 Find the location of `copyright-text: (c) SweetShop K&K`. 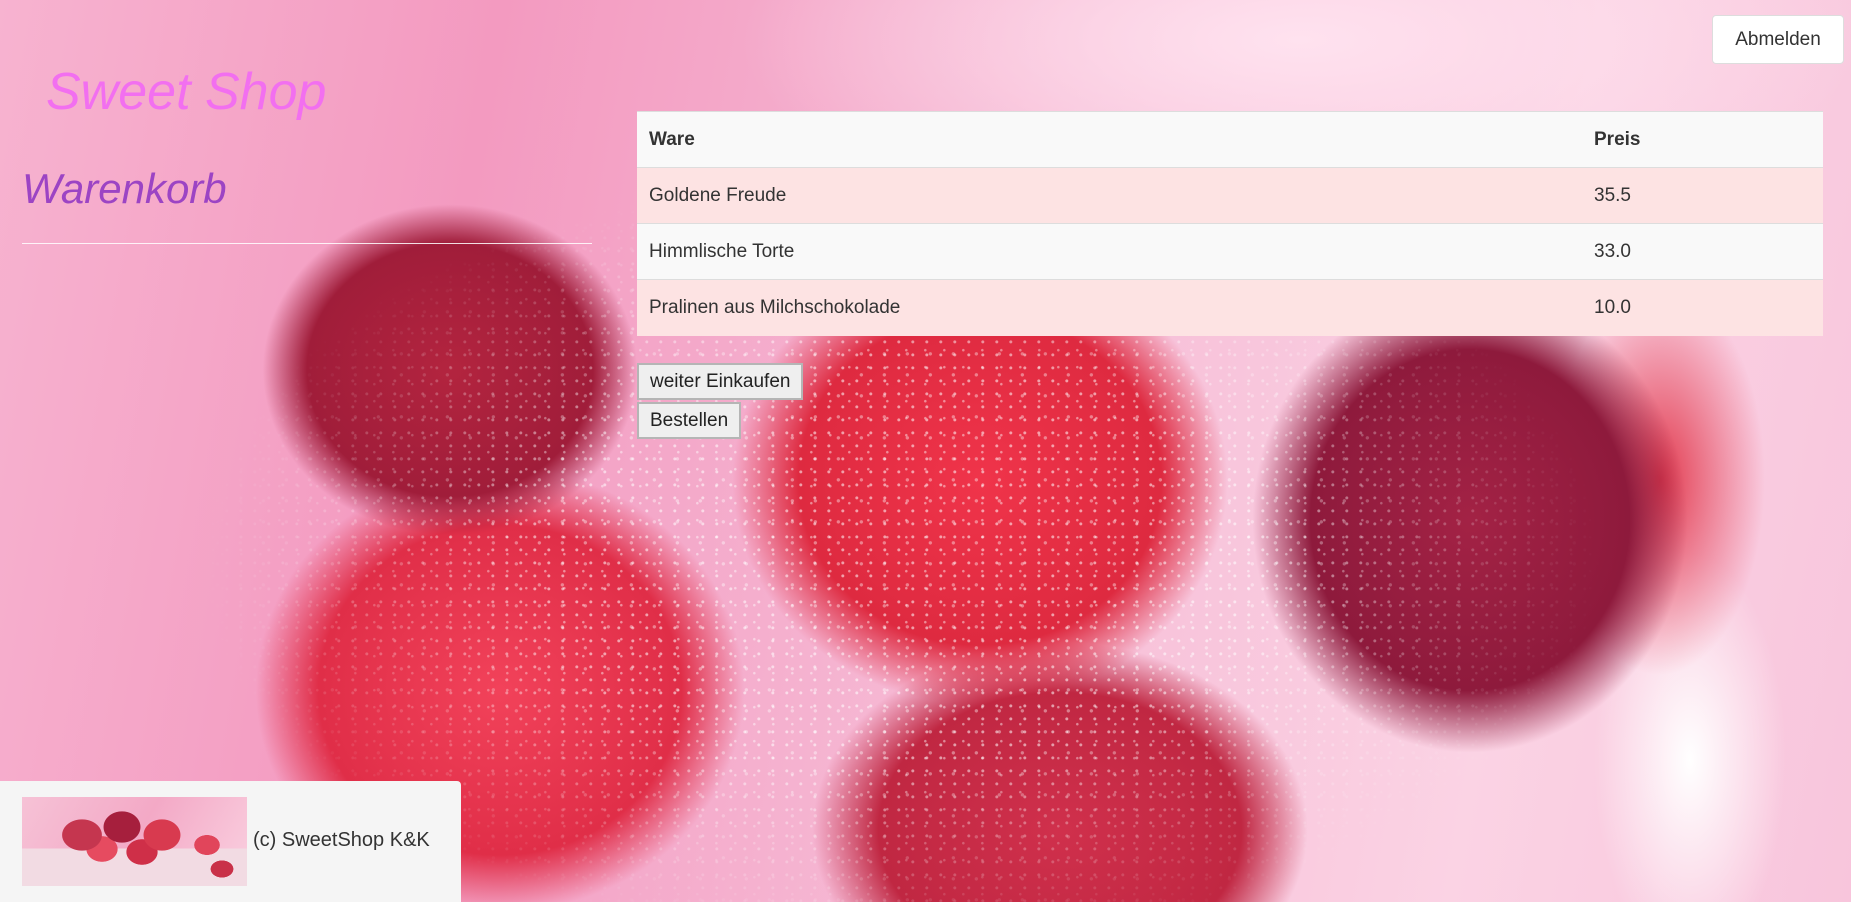

copyright-text: (c) SweetShop K&K is located at coordinates (341, 840).